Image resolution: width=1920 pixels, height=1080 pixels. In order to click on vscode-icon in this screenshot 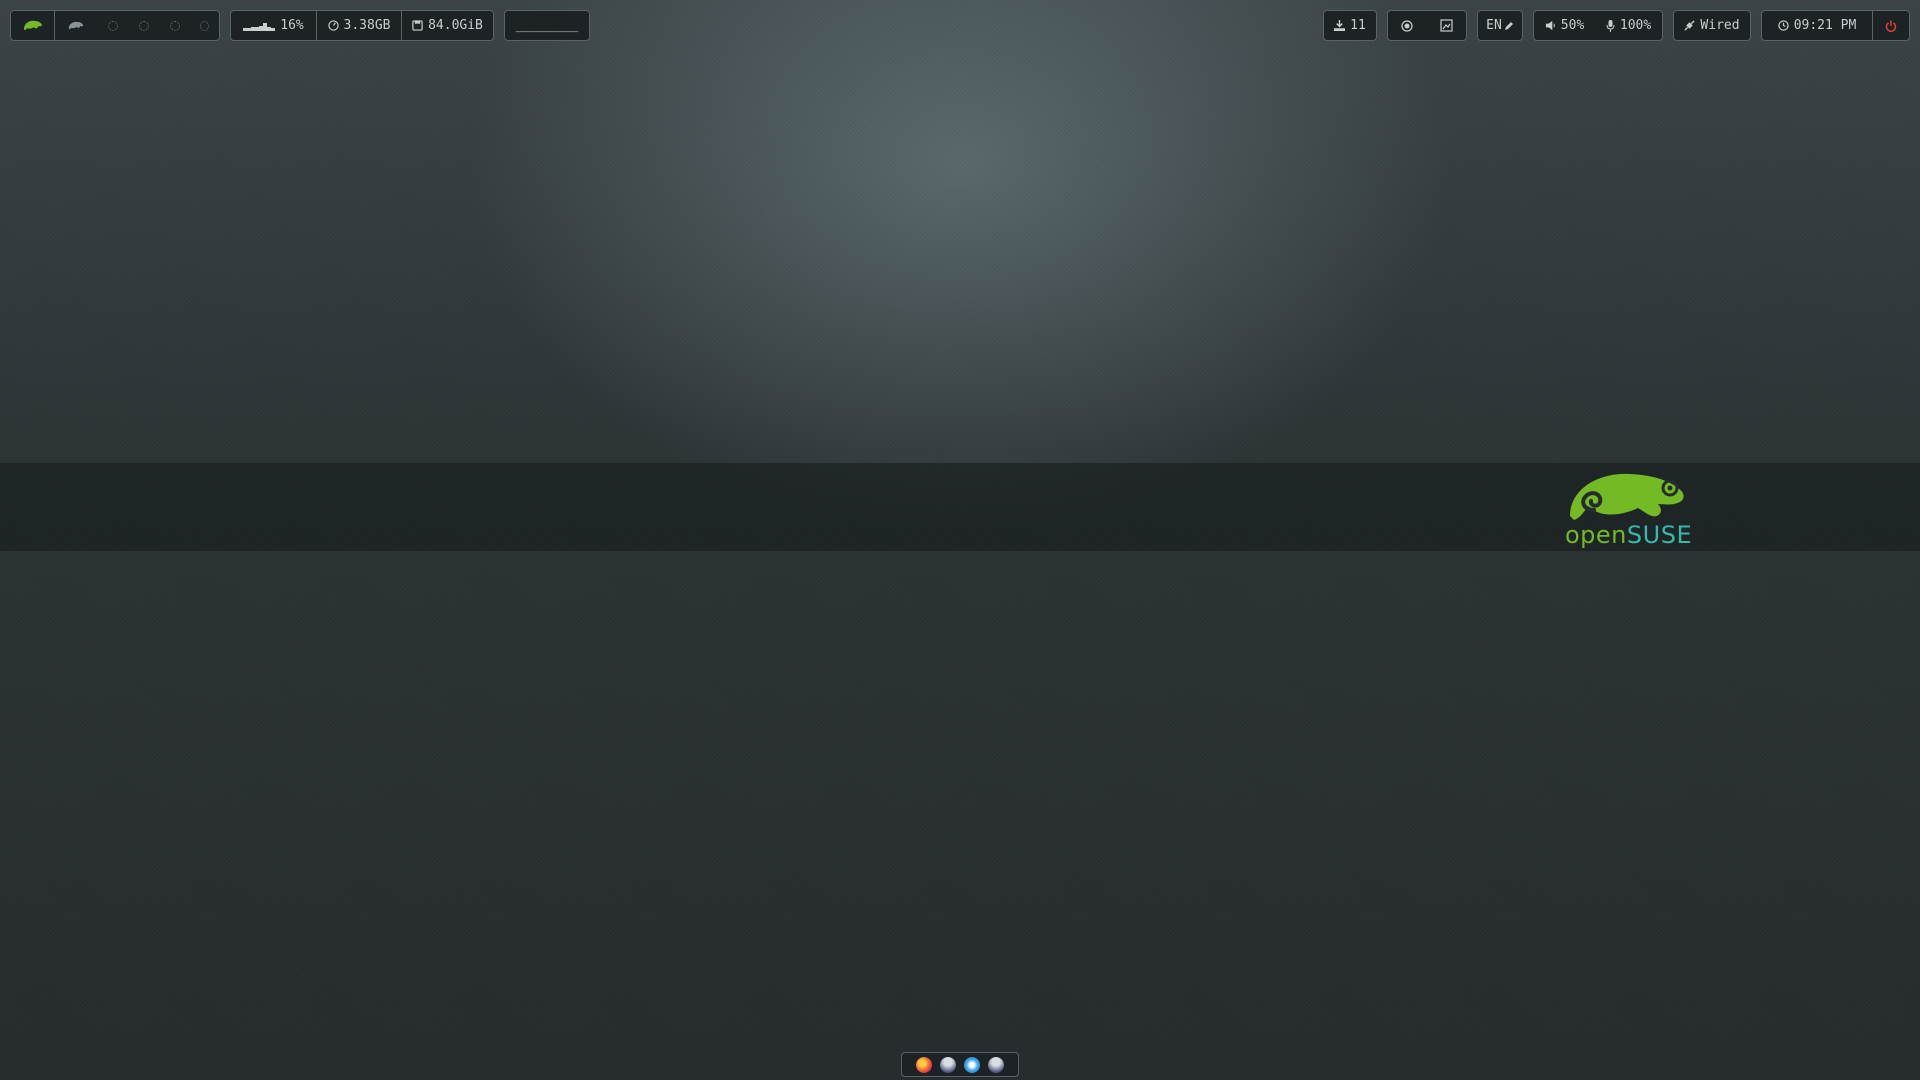, I will do `click(972, 1064)`.